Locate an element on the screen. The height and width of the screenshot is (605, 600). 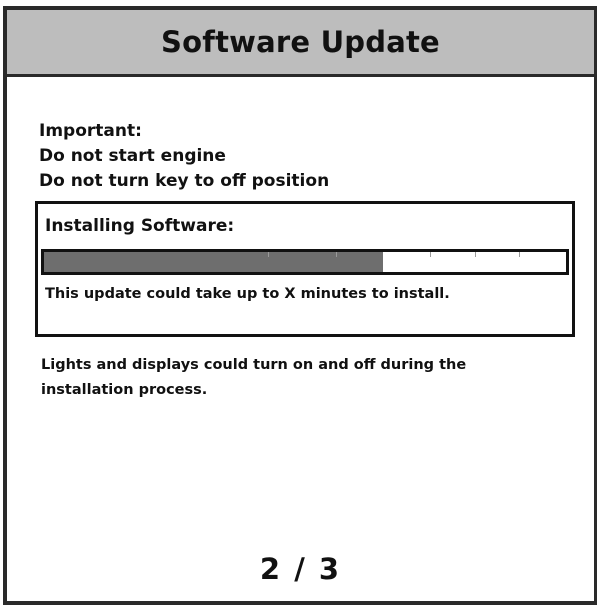
install-progress-fill is located at coordinates (214, 262).